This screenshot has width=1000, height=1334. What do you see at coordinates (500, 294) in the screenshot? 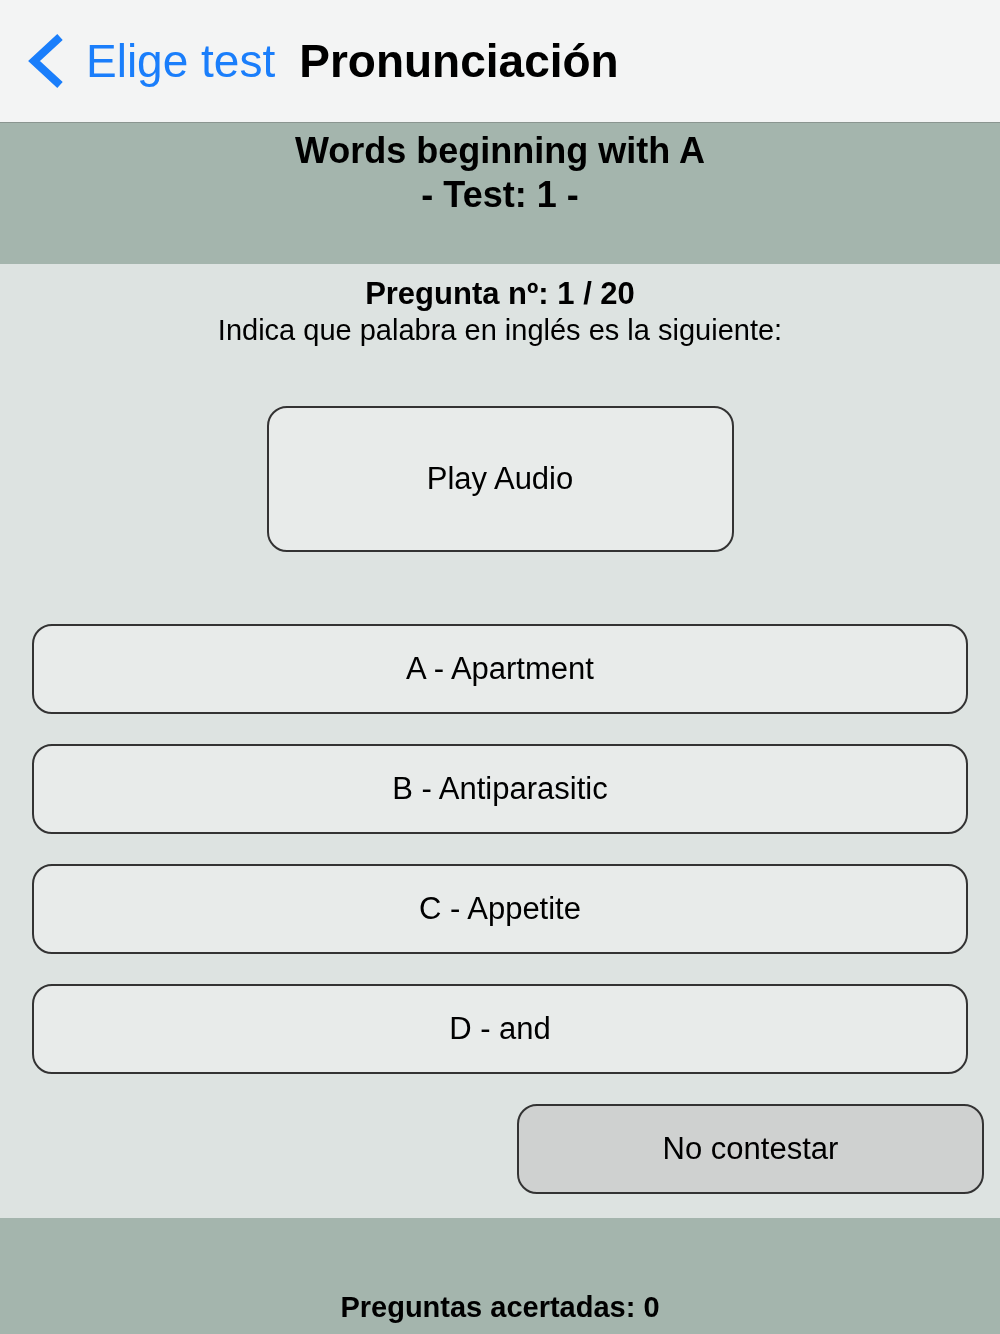
I see `question-number: Pregunta nº: 1 / 20` at bounding box center [500, 294].